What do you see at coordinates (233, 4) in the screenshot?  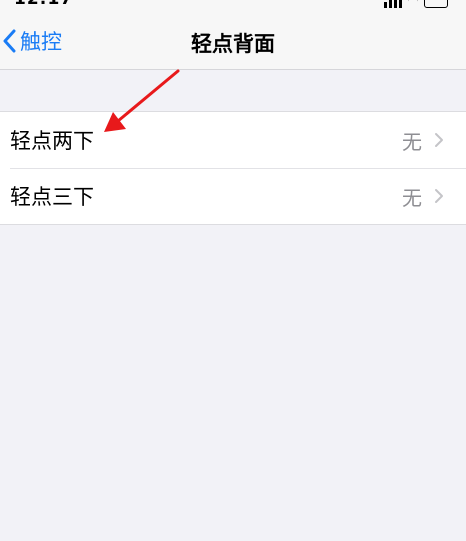 I see `status-bar: 12:17` at bounding box center [233, 4].